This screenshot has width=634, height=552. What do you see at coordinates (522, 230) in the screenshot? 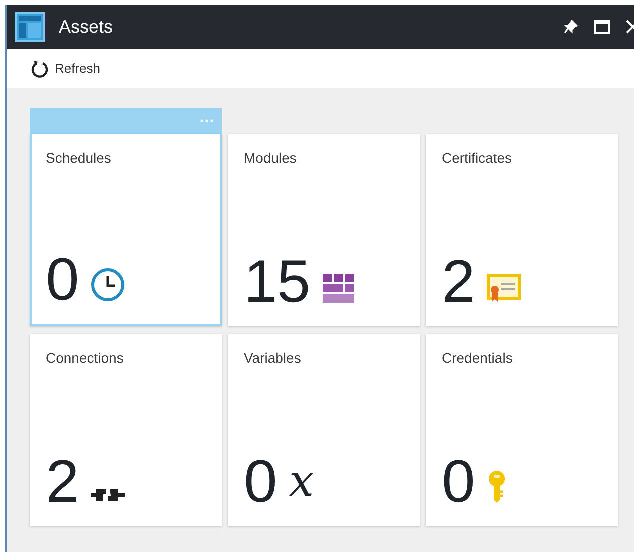
I see `asset-tile: Certificates 2` at bounding box center [522, 230].